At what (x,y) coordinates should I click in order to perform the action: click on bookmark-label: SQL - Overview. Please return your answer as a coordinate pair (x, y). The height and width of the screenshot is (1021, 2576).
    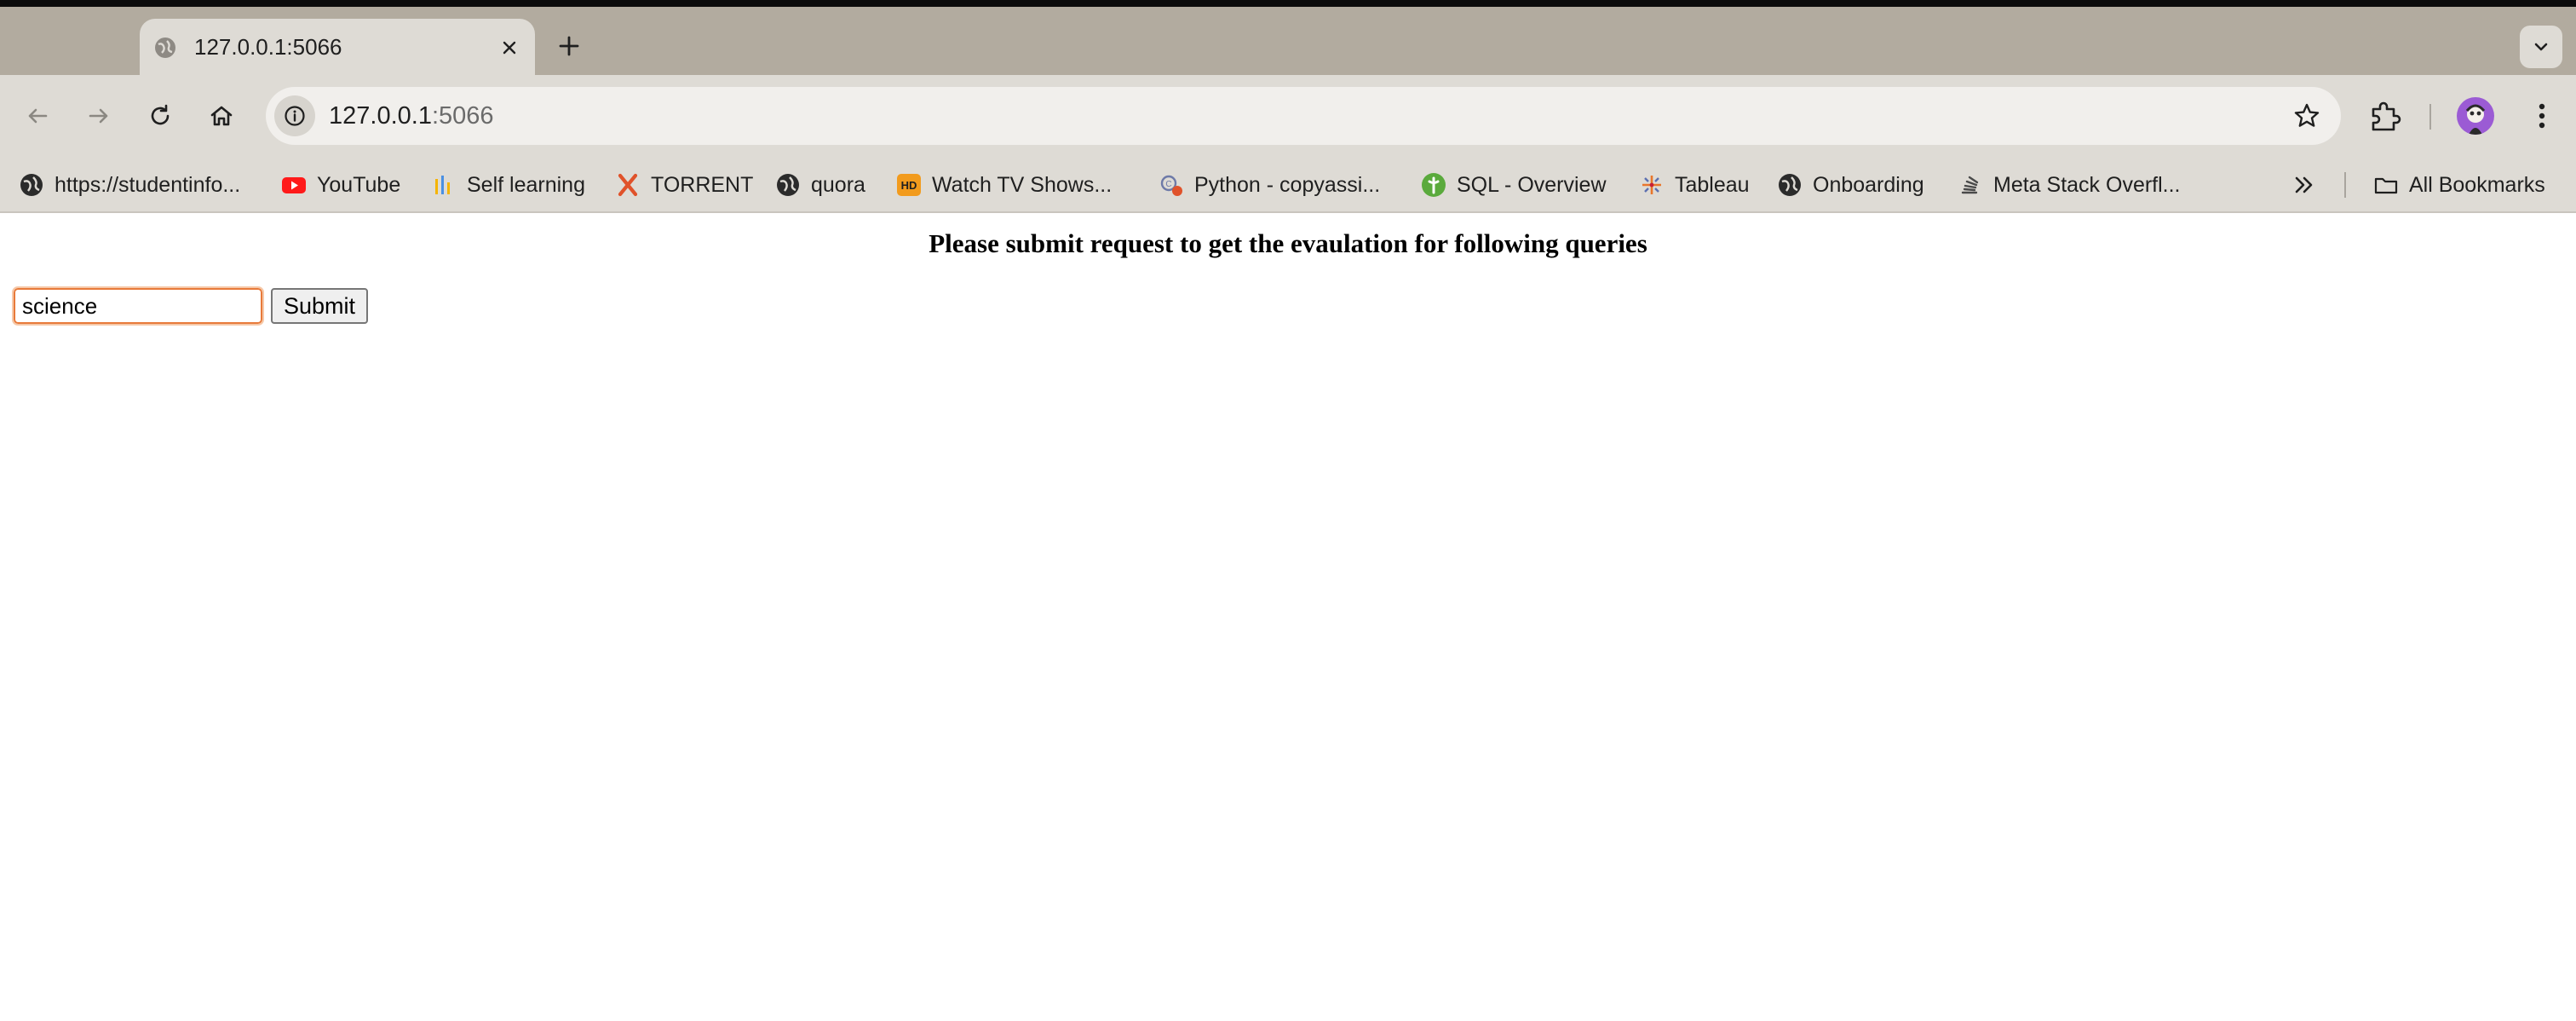
    Looking at the image, I should click on (1532, 185).